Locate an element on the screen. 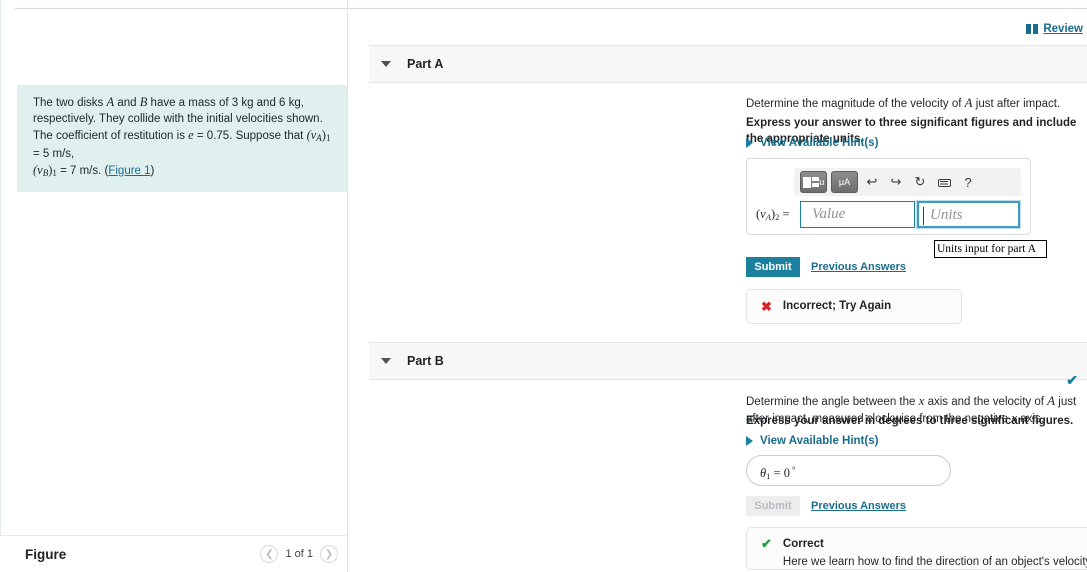 The width and height of the screenshot is (1087, 572). text-cursor is located at coordinates (923, 216).